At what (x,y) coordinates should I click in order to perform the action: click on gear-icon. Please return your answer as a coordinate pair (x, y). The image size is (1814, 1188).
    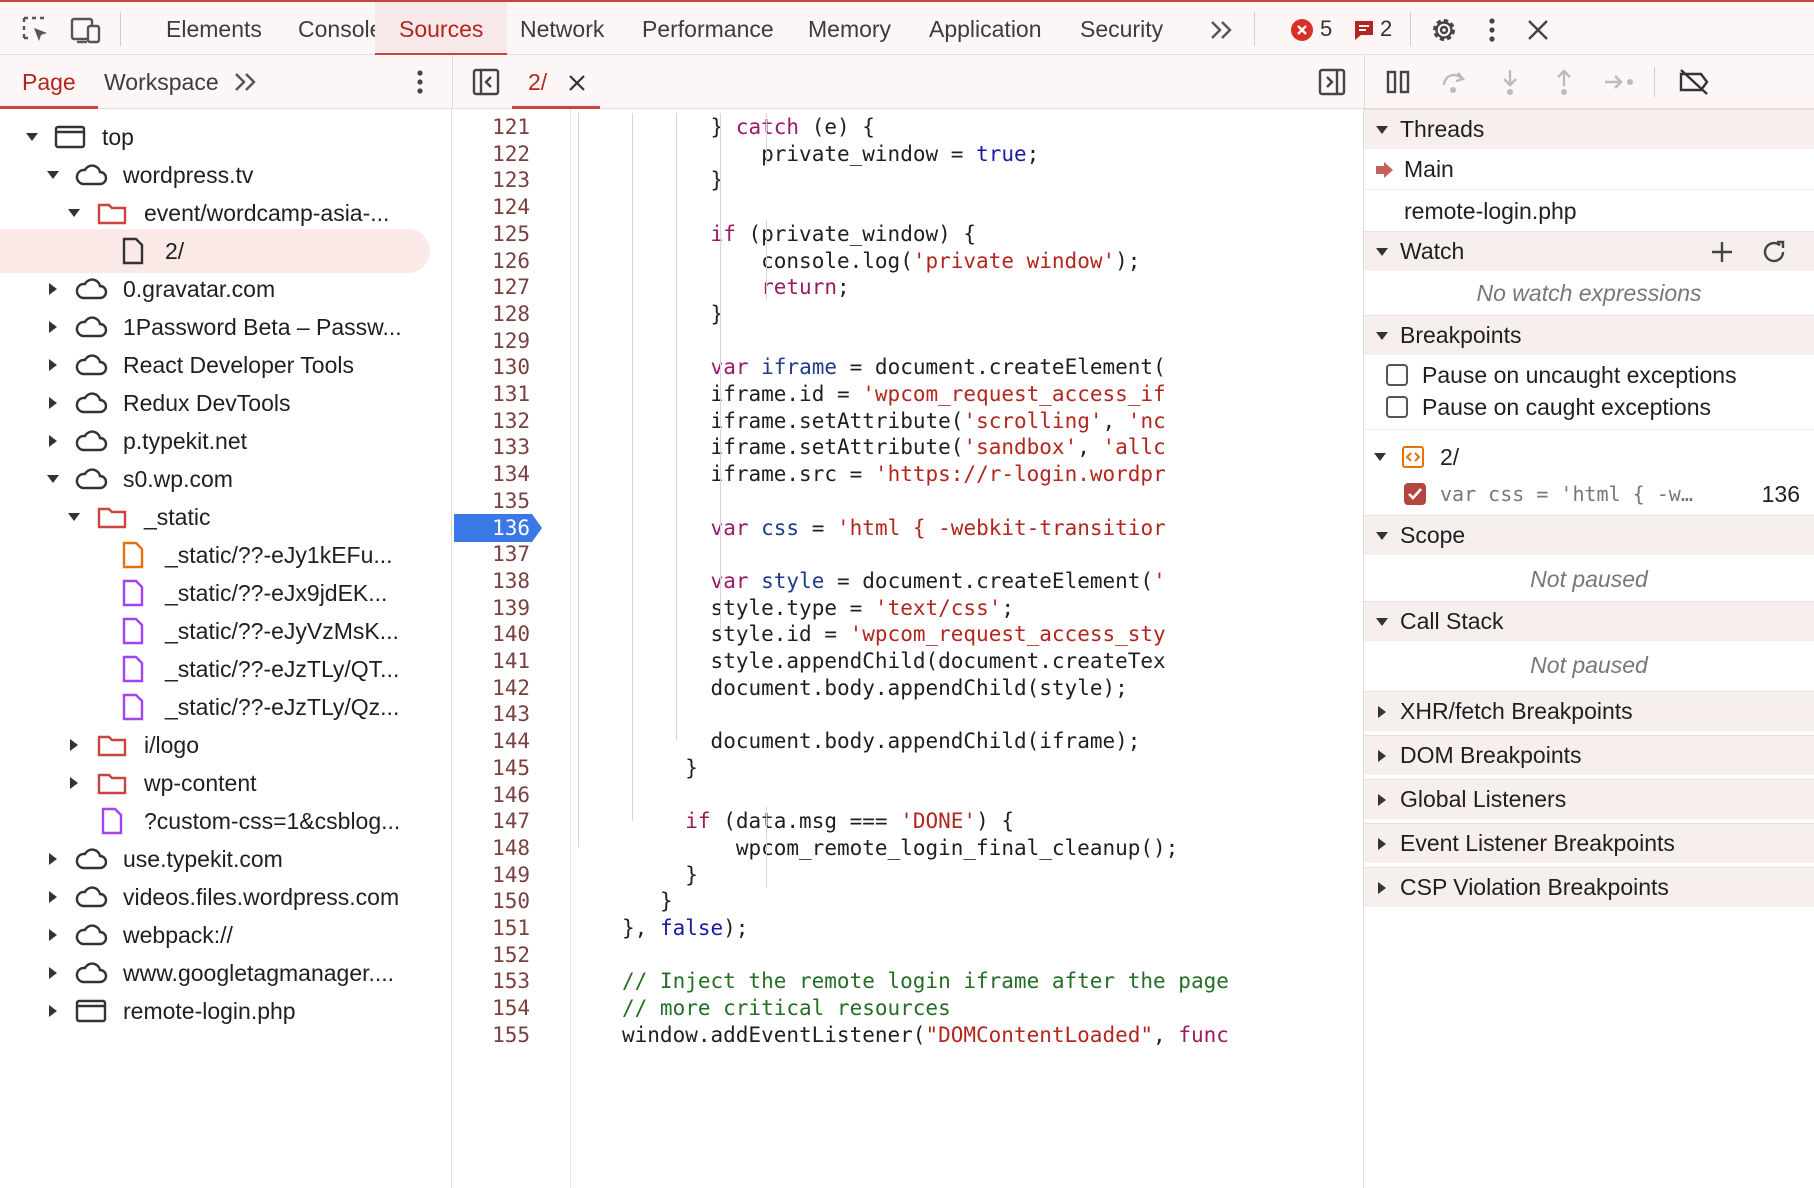
    Looking at the image, I should click on (1444, 30).